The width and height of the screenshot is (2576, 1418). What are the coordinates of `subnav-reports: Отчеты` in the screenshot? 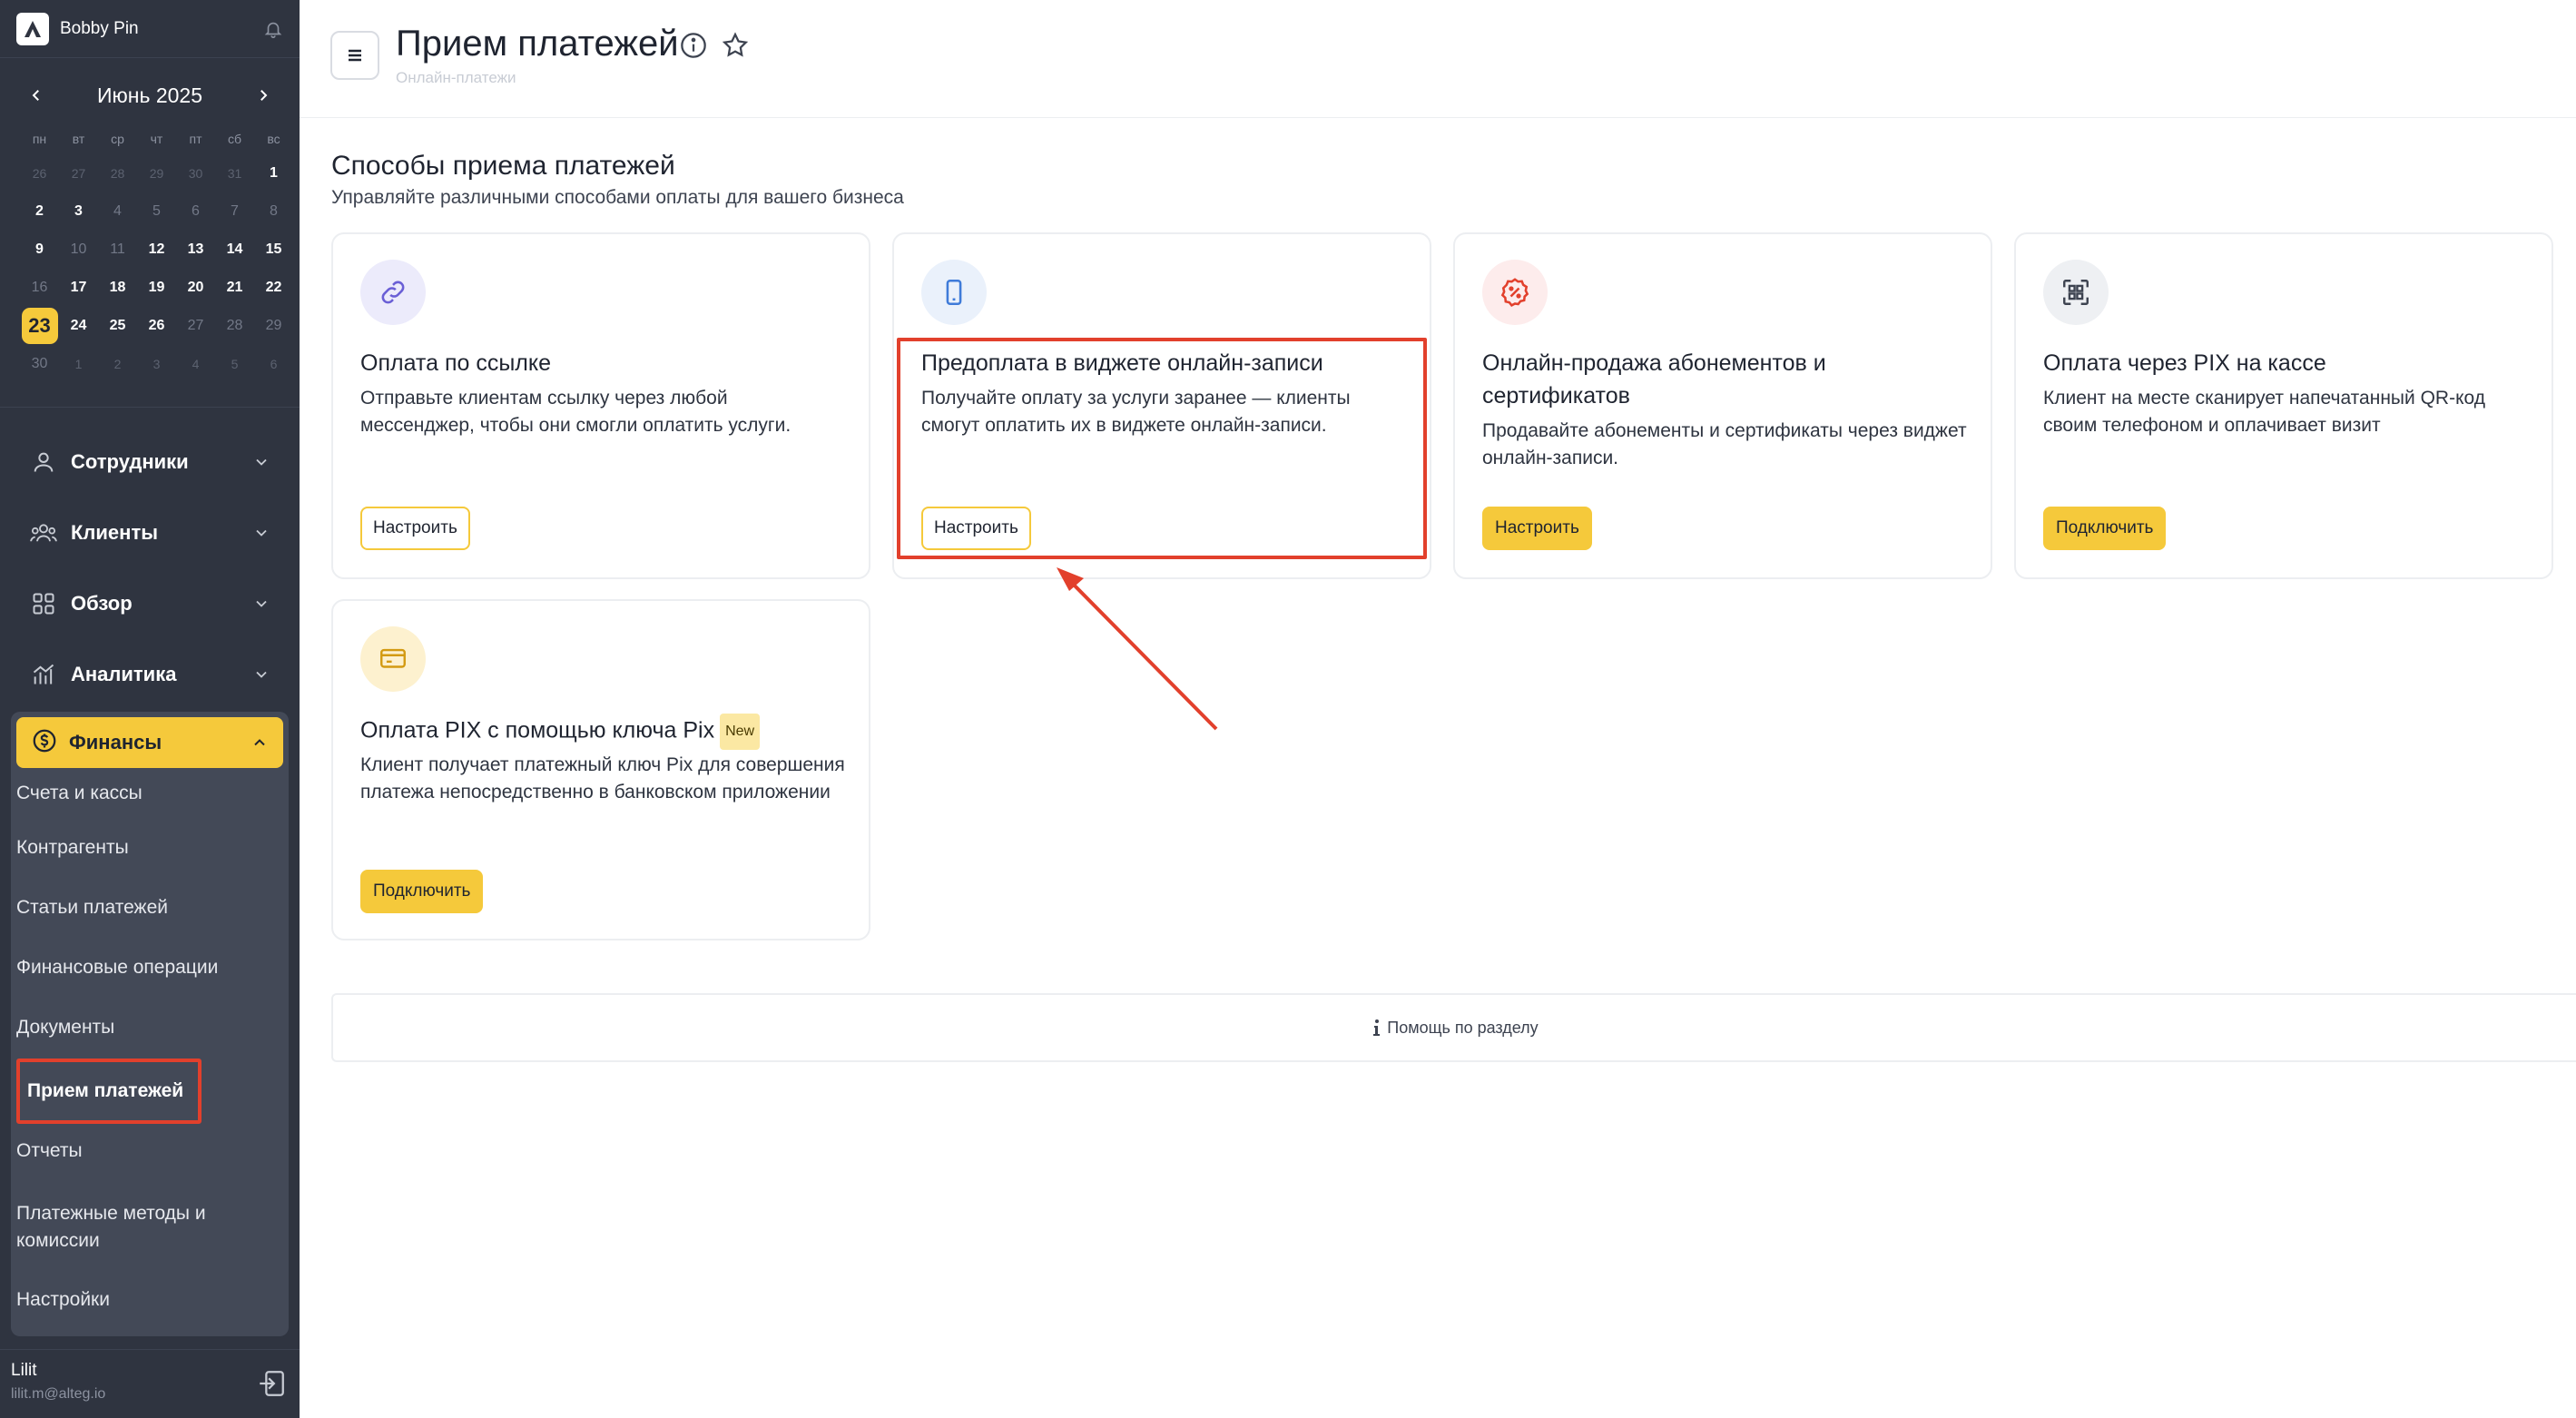 It's located at (49, 1151).